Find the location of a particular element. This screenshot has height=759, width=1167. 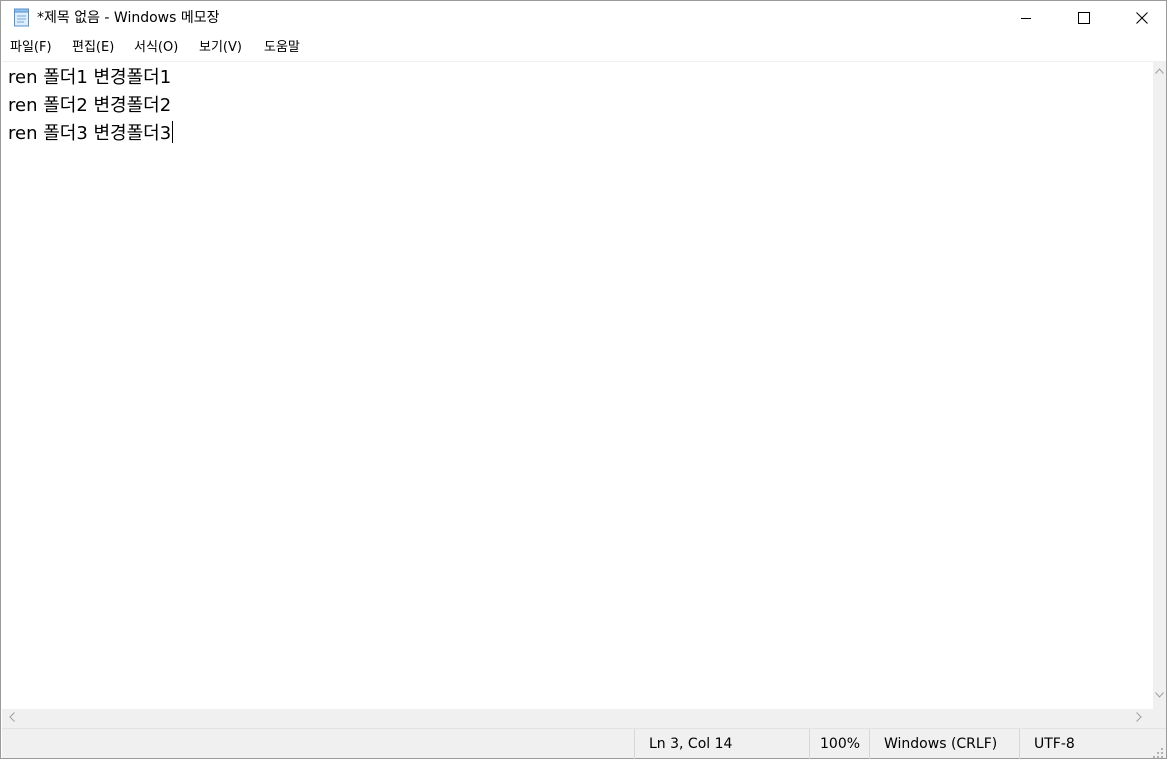

text-line: ren 폴더3 변경폴더3 is located at coordinates (91, 134).